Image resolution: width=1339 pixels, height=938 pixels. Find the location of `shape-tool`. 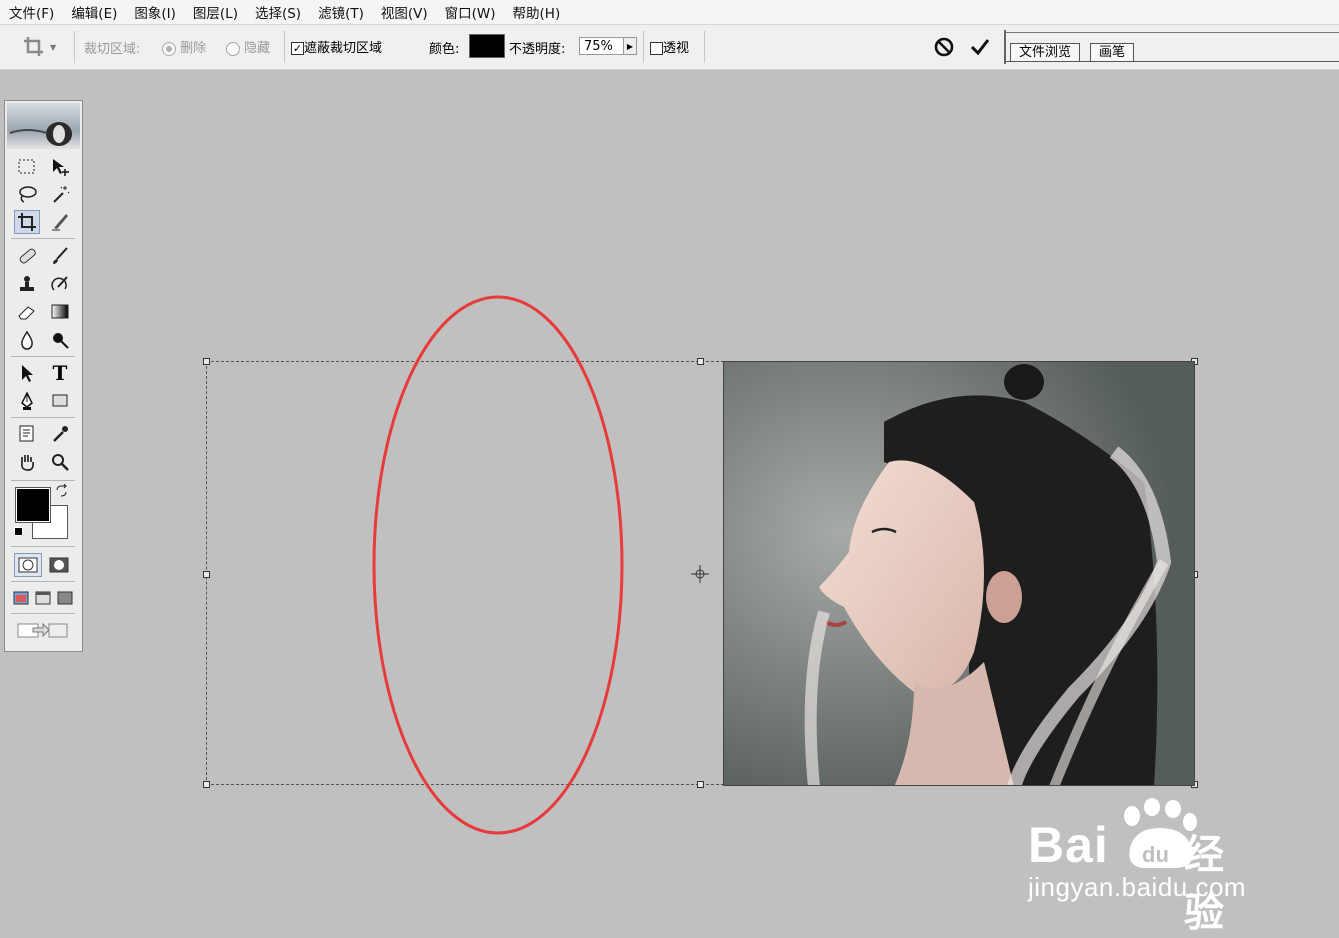

shape-tool is located at coordinates (60, 401).